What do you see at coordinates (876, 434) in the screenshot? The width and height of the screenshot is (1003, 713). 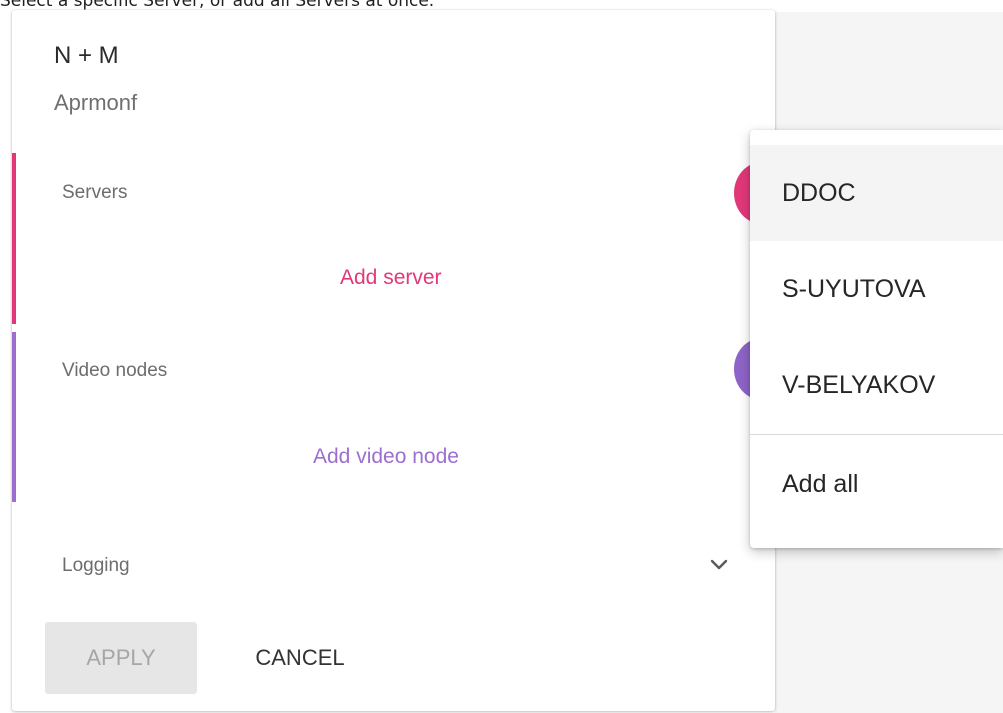 I see `menu-divider` at bounding box center [876, 434].